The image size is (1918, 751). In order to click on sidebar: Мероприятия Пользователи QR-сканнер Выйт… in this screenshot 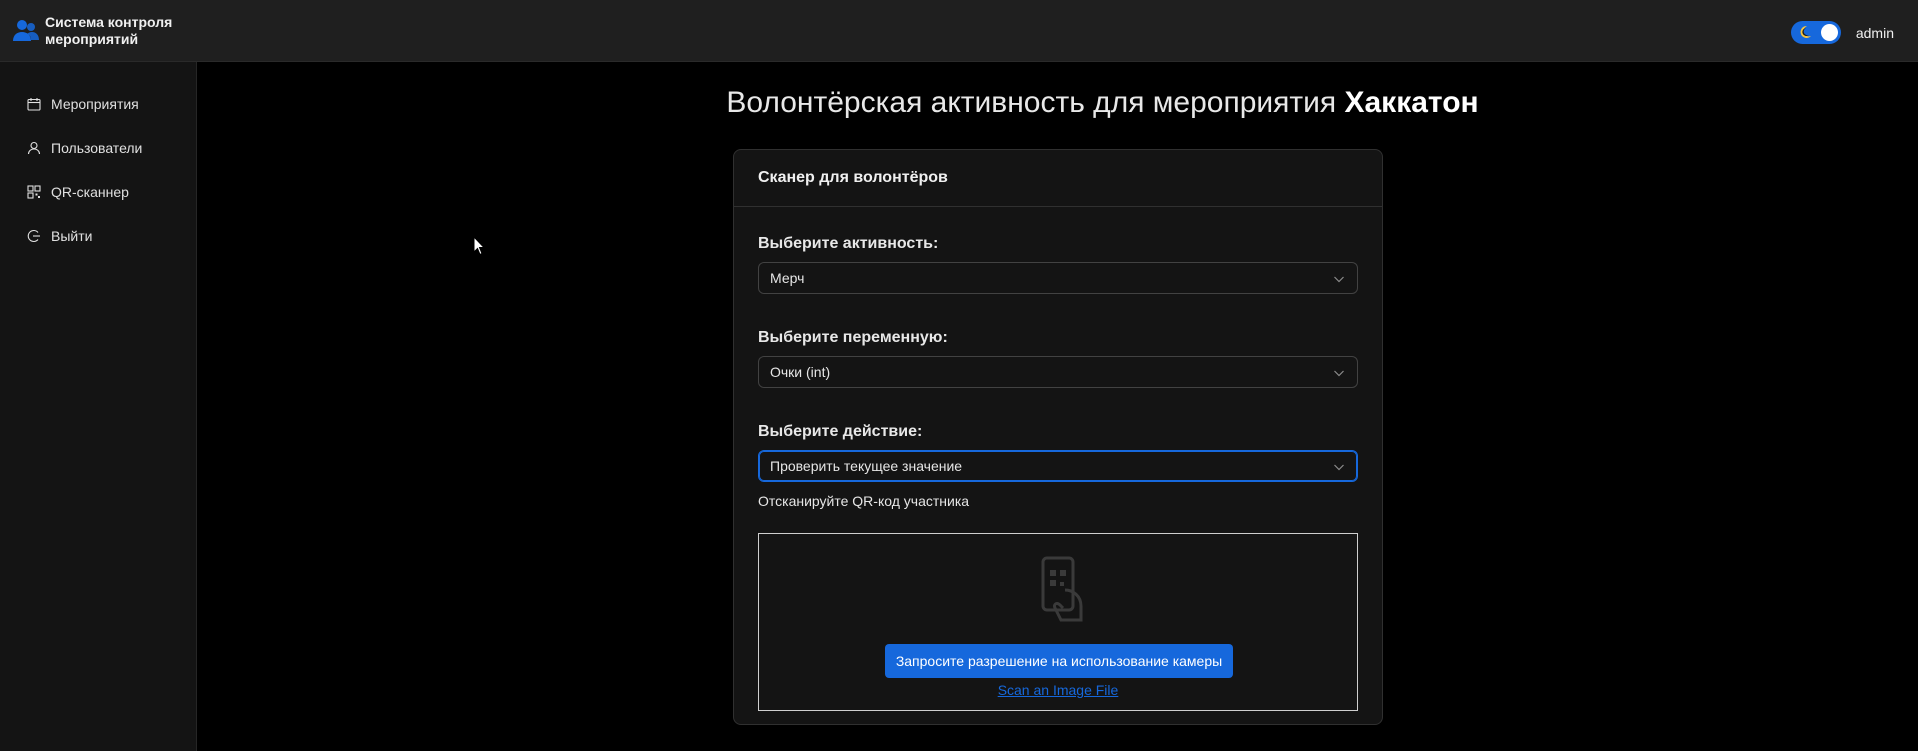, I will do `click(98, 406)`.